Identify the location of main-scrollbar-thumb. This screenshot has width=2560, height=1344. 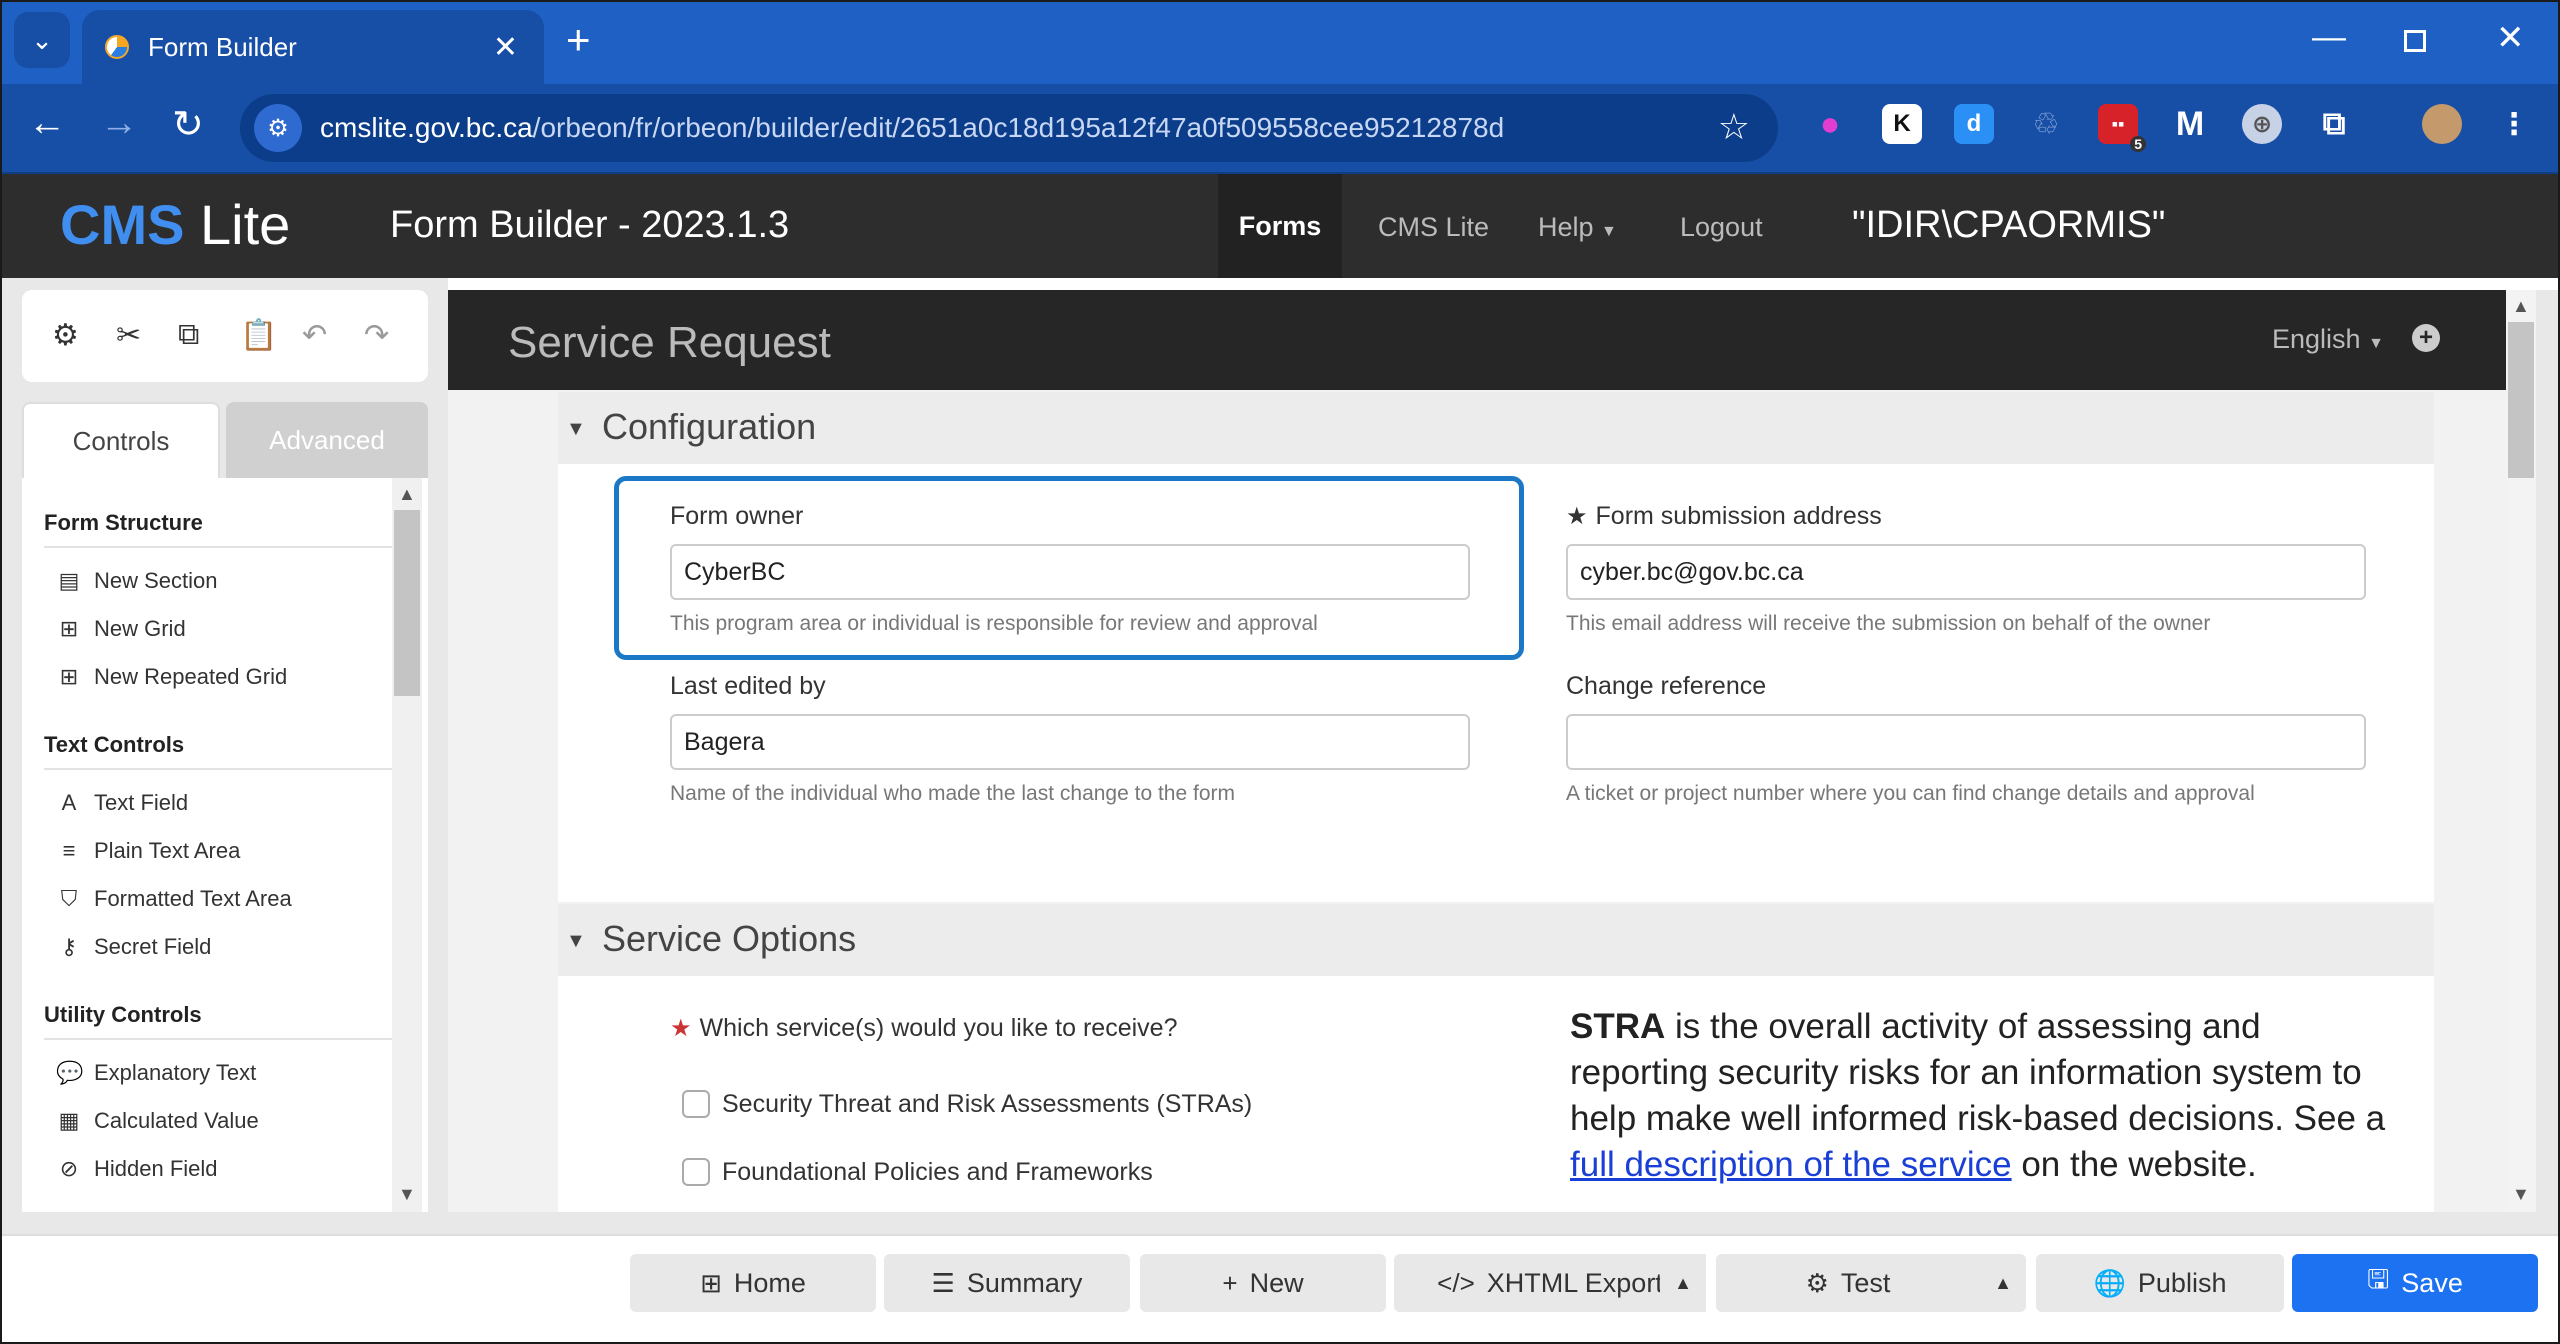
(2521, 400).